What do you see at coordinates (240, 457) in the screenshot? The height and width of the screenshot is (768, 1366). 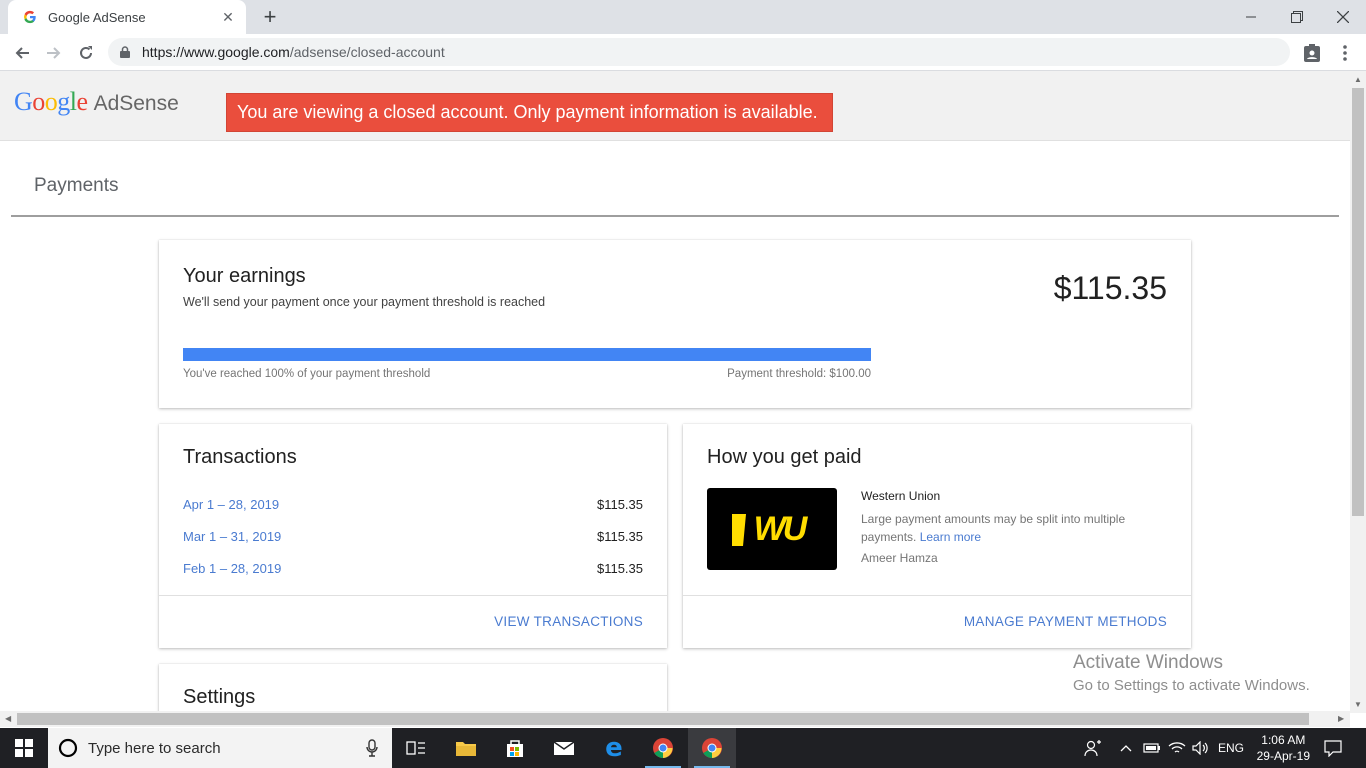 I see `transactions-title: Transactions` at bounding box center [240, 457].